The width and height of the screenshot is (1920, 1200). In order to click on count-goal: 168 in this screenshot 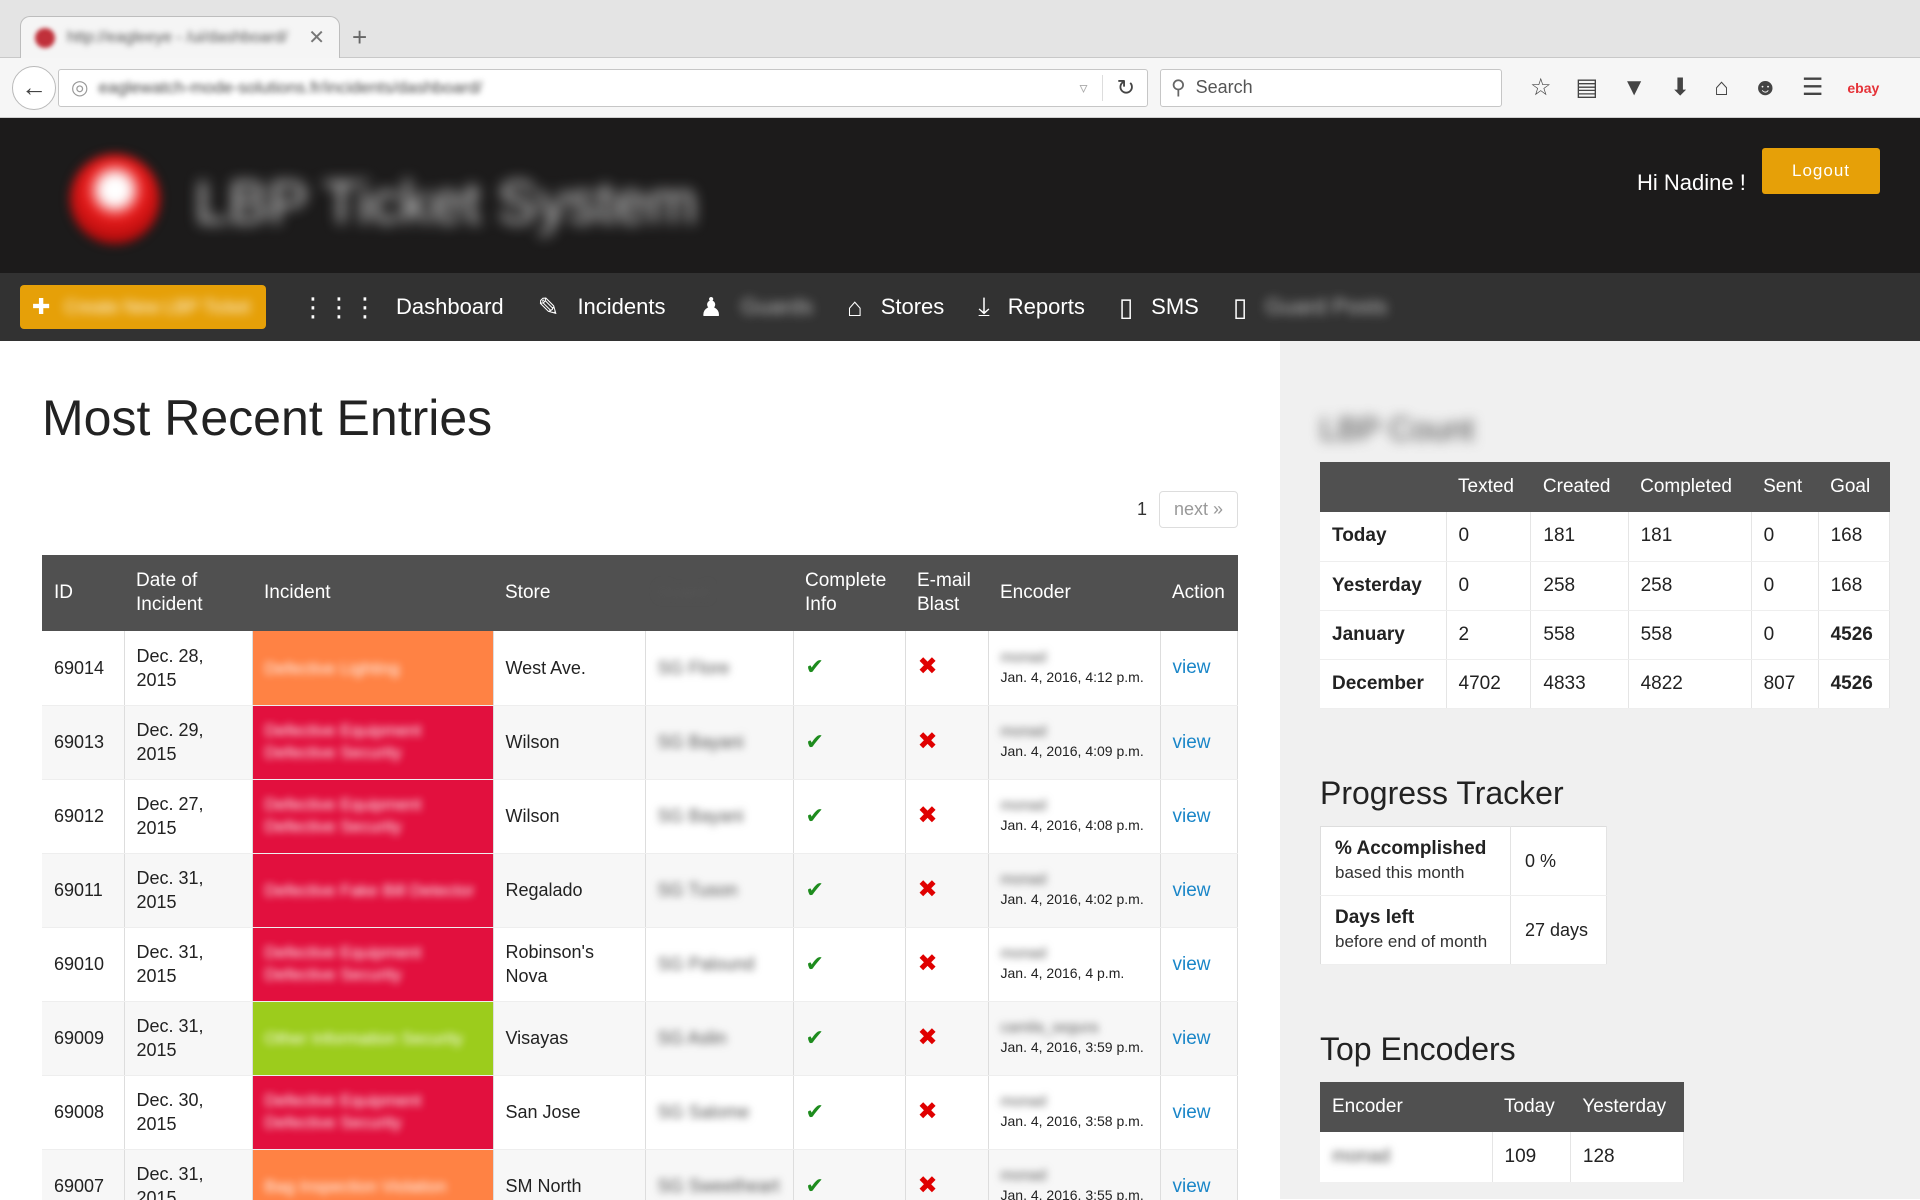, I will do `click(1854, 586)`.